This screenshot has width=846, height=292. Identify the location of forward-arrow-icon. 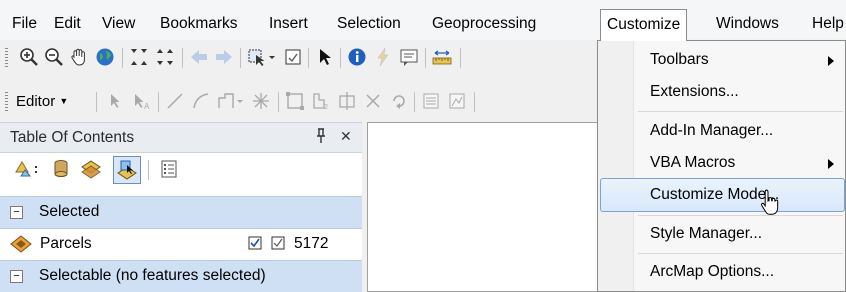
(224, 57).